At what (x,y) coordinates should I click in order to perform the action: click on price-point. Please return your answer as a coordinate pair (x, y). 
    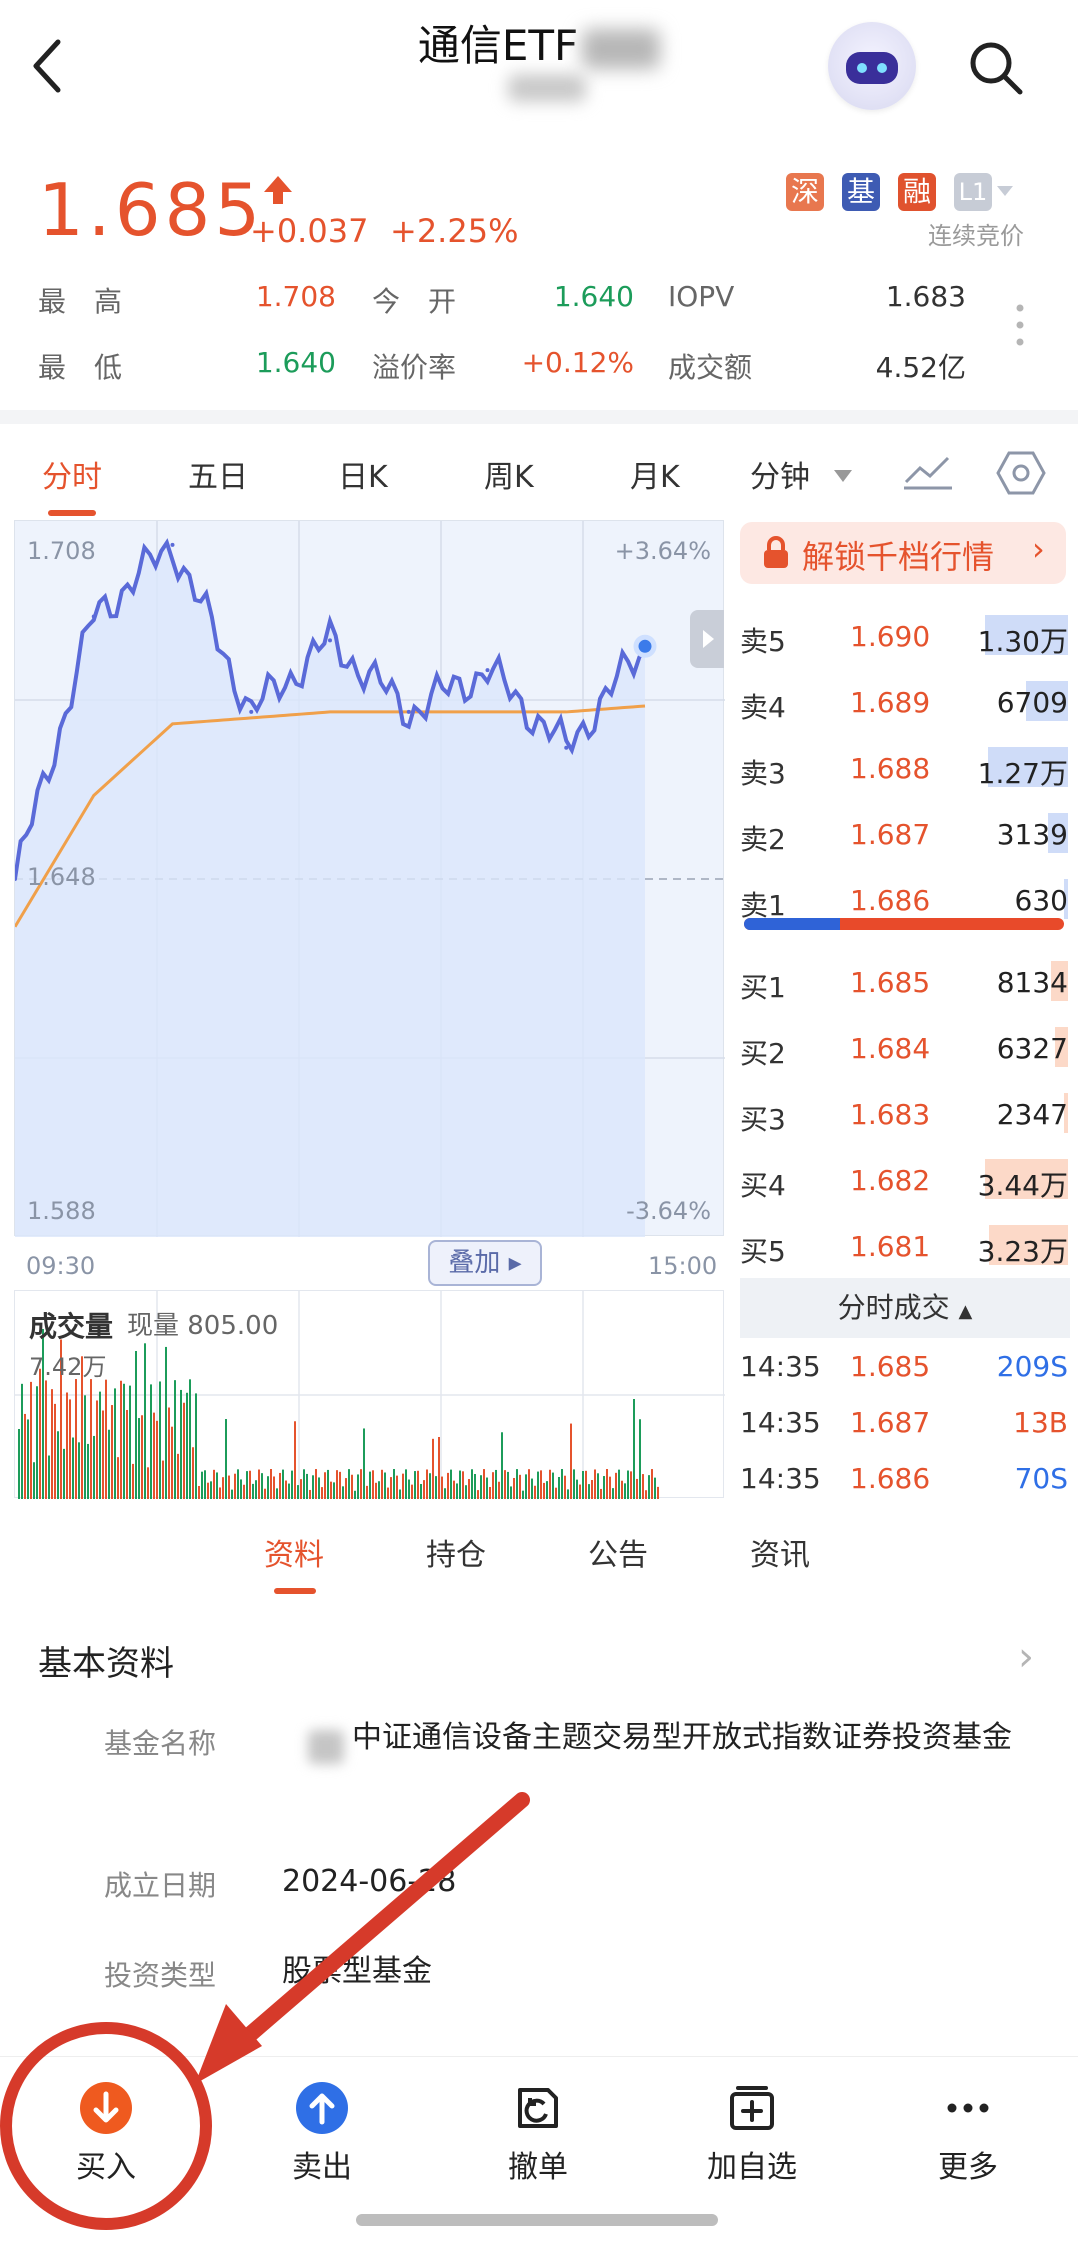
    Looking at the image, I should click on (330, 640).